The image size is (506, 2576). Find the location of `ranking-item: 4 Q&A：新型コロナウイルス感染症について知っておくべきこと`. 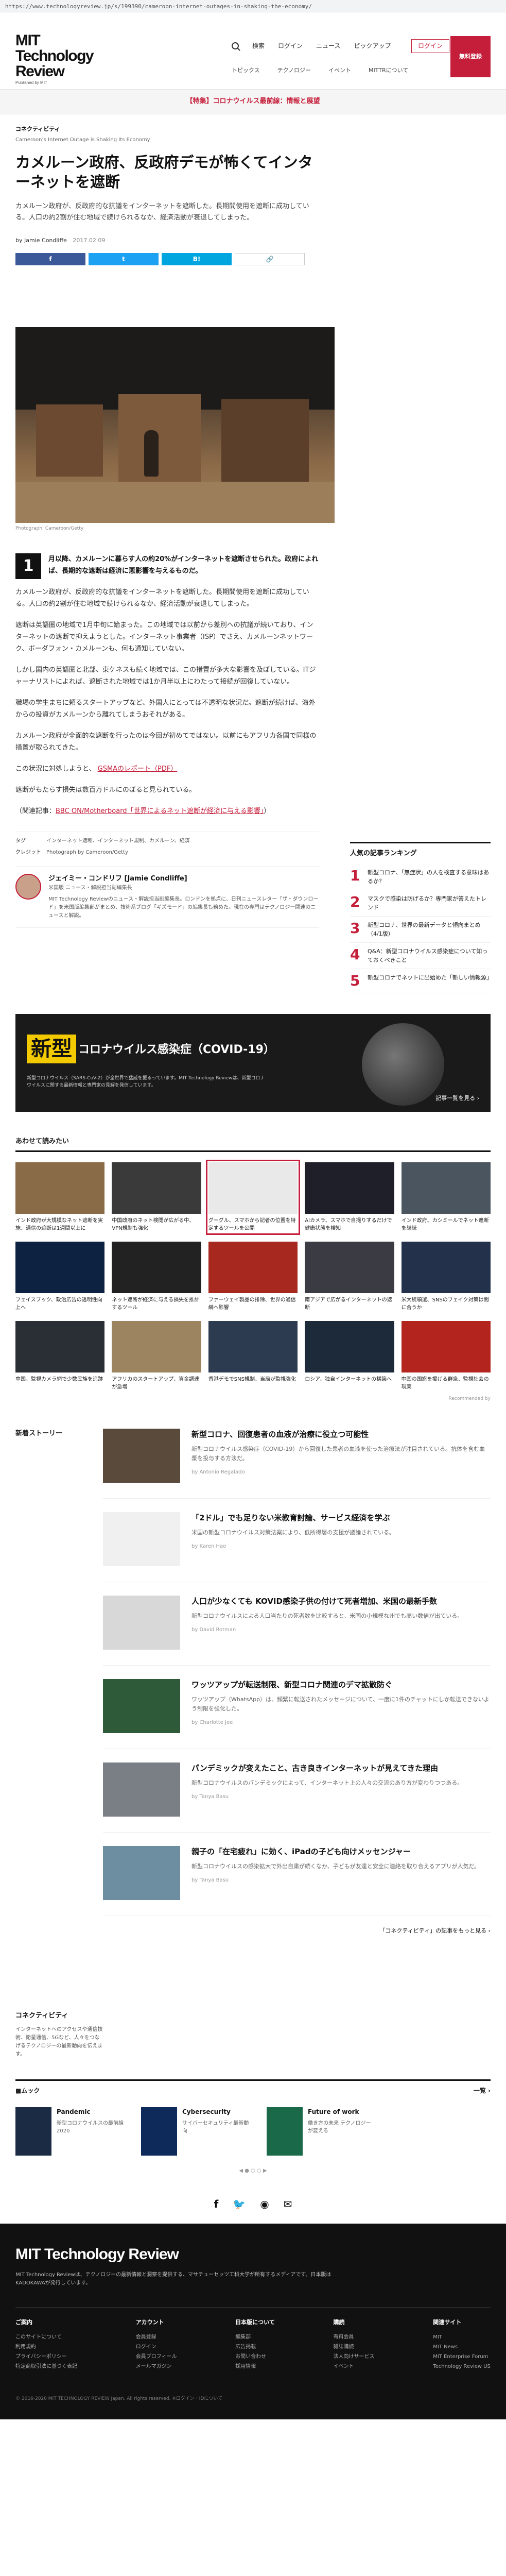

ranking-item: 4 Q&A：新型コロナウイルス感染症について知っておくべきこと is located at coordinates (420, 956).